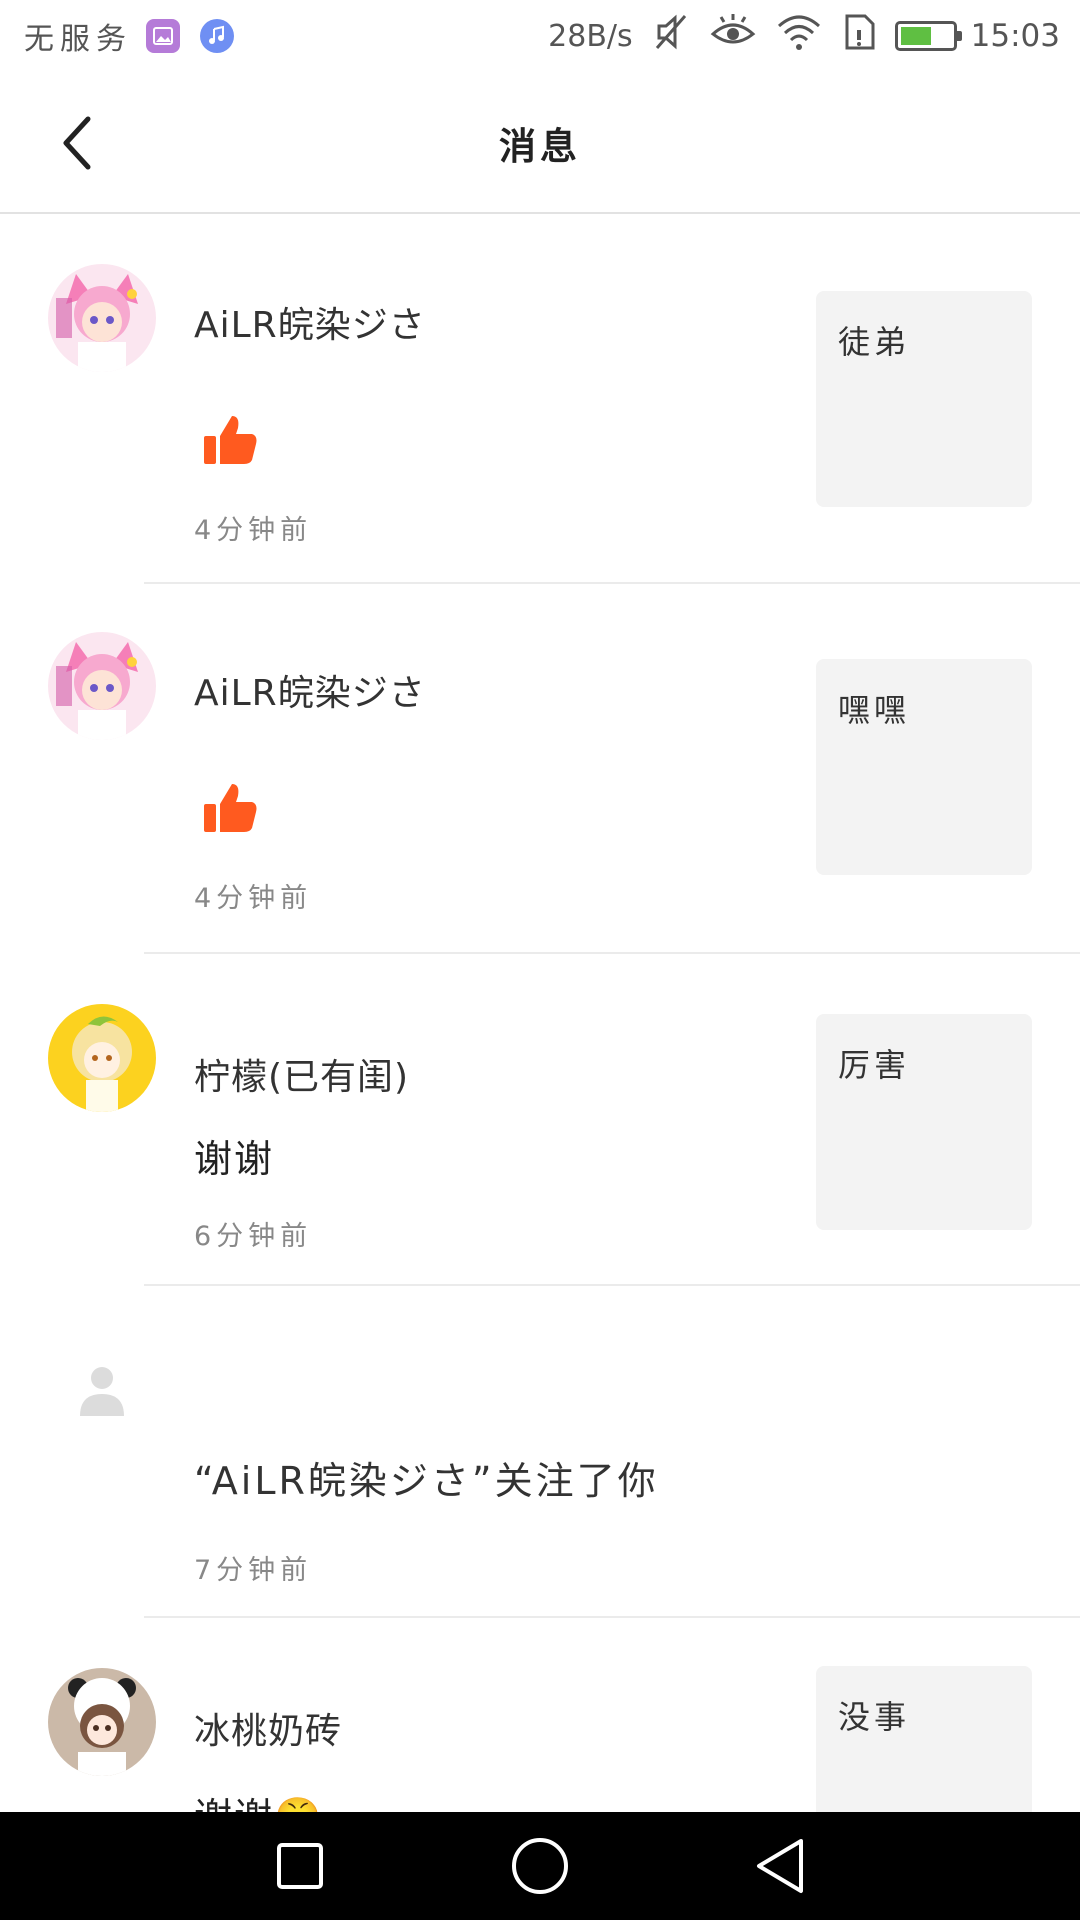 The height and width of the screenshot is (1920, 1080). I want to click on battery-level, so click(915, 36).